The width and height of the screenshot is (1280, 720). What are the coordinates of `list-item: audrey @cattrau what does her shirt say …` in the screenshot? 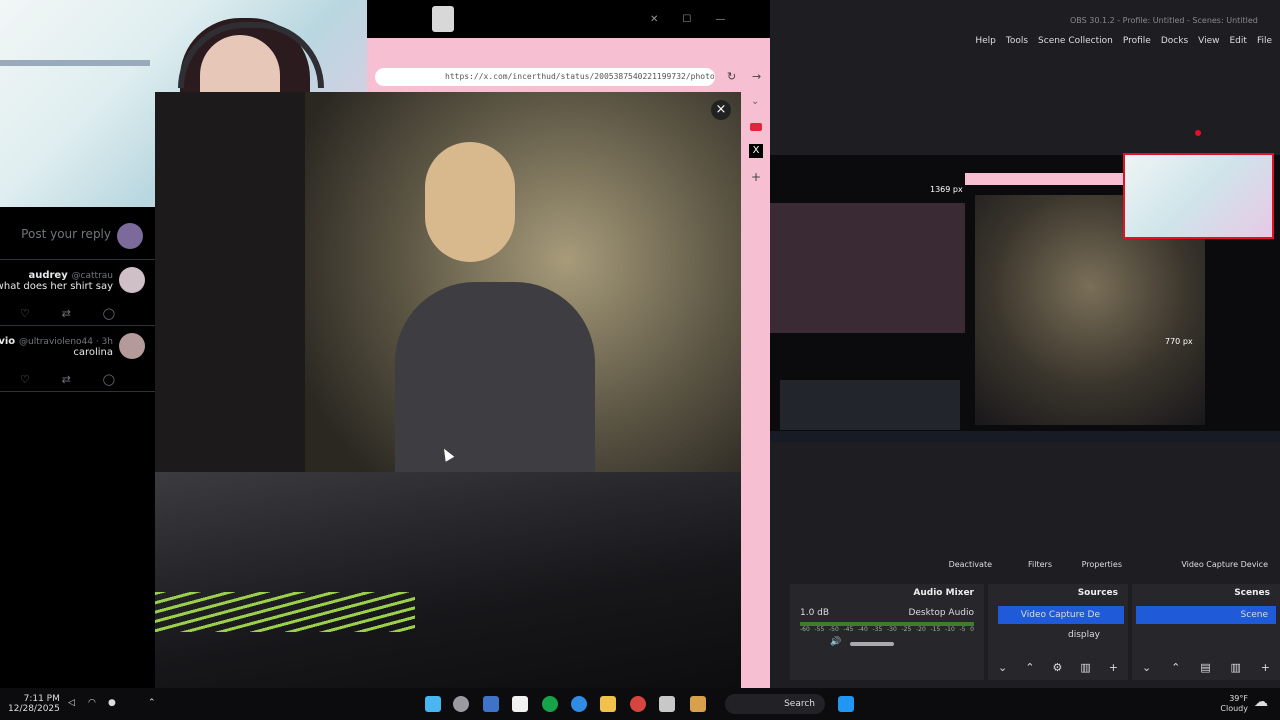 It's located at (77, 297).